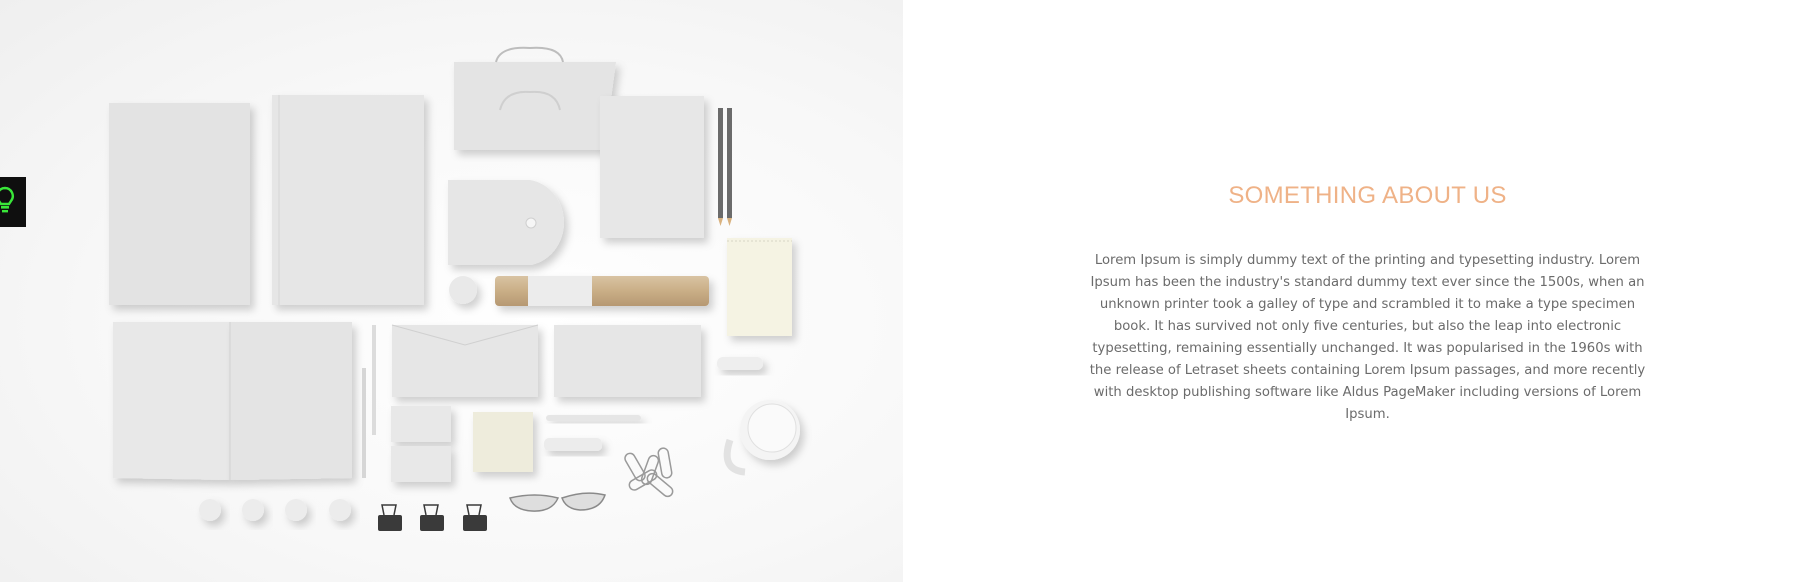 The height and width of the screenshot is (582, 1806). I want to click on side-panel-toggle, so click(13, 202).